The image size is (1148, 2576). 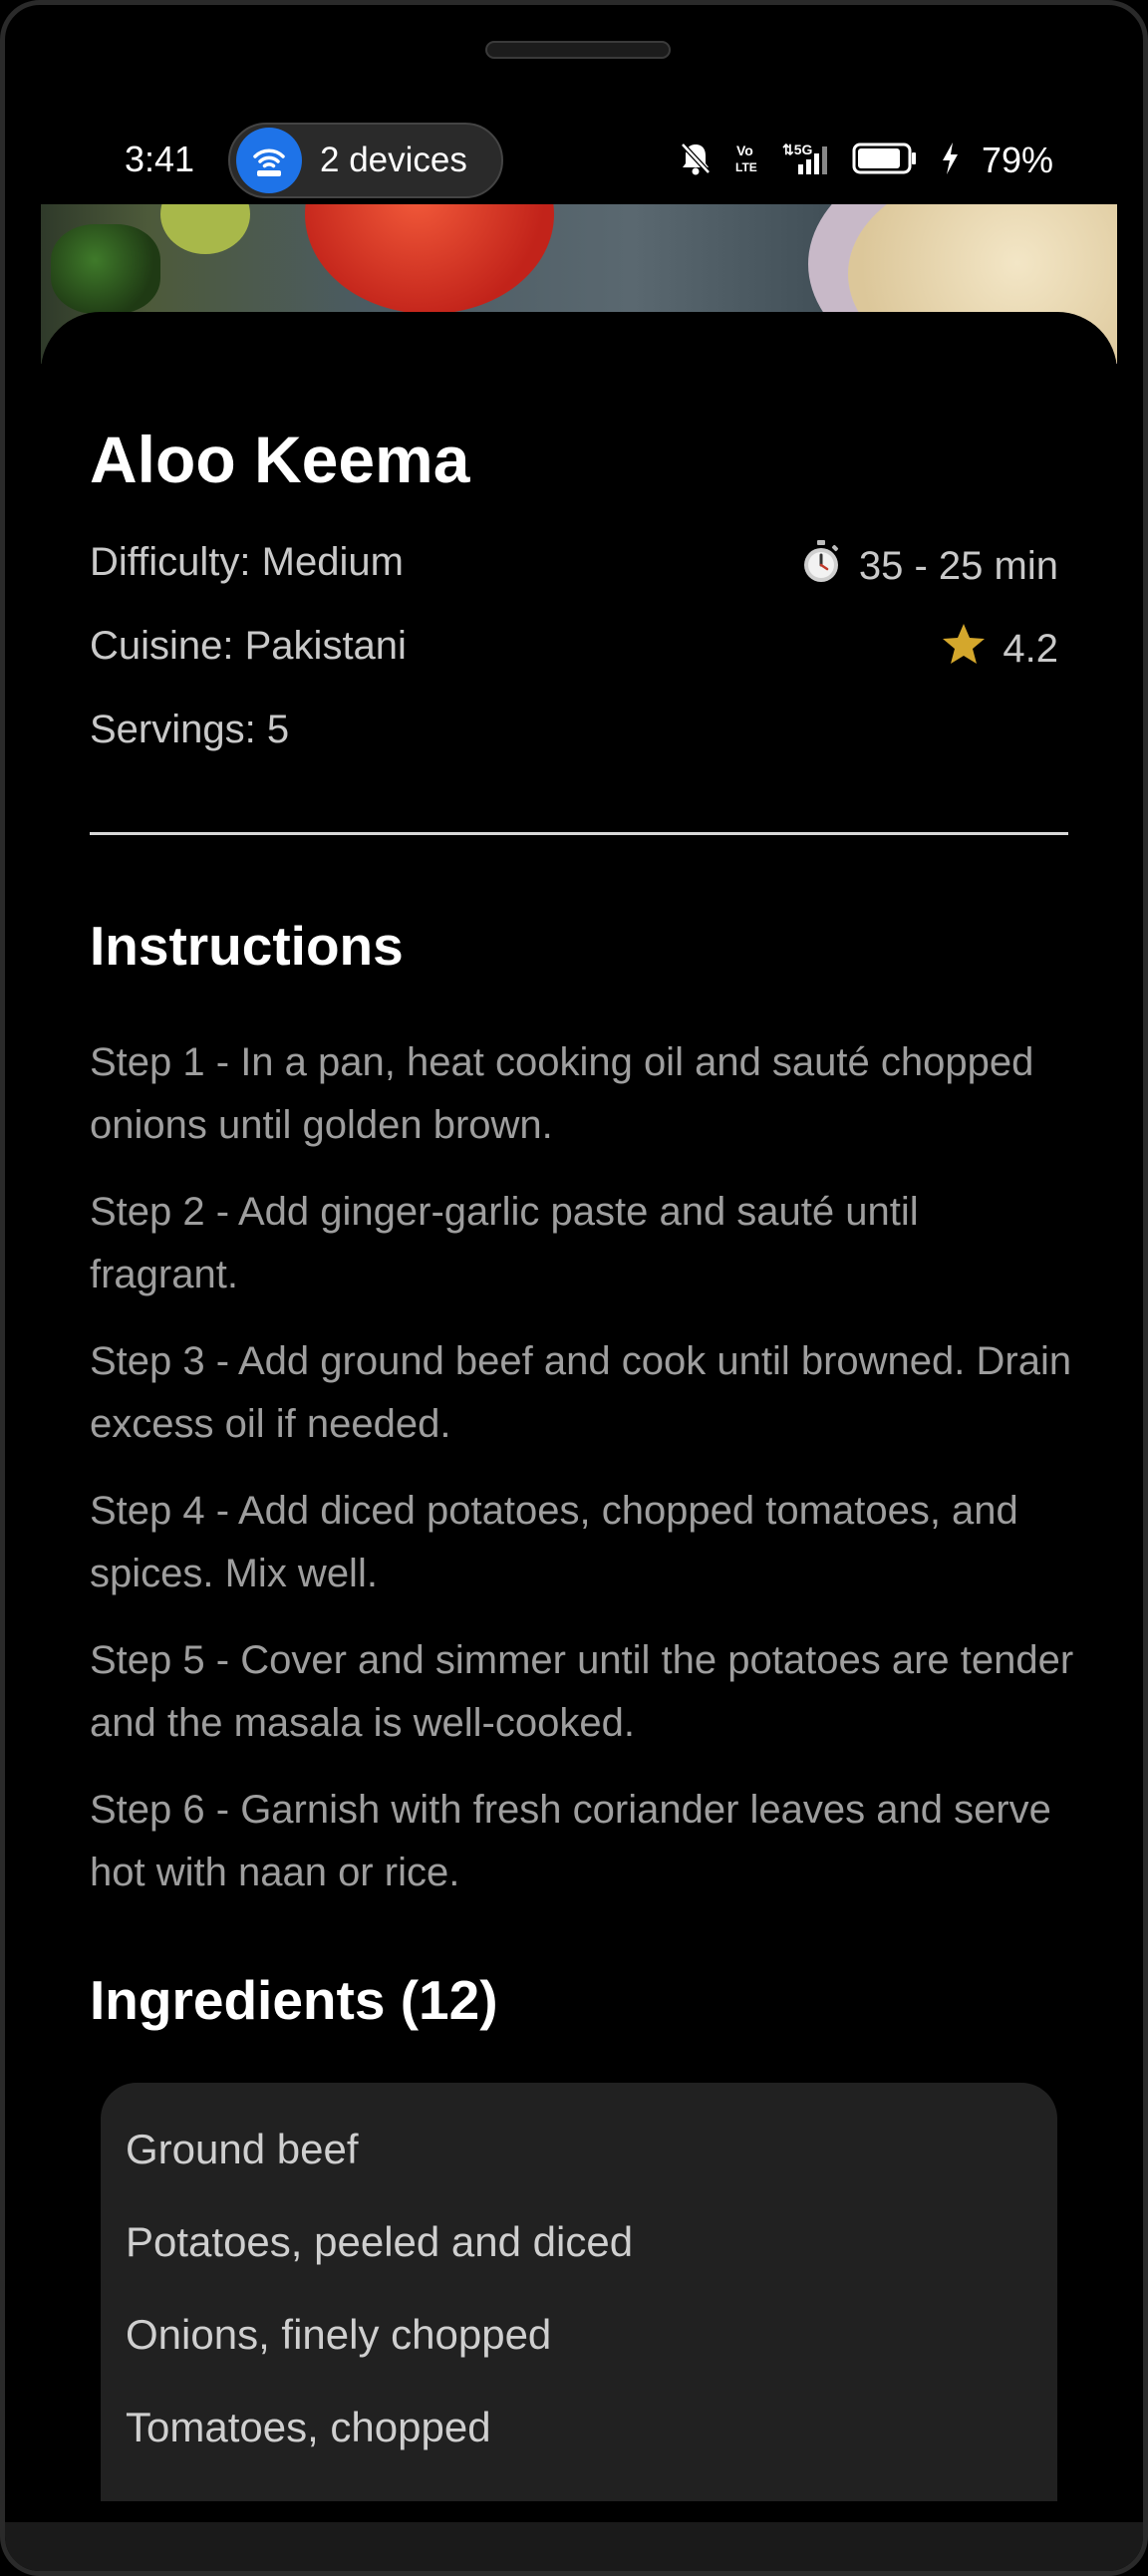 I want to click on star-icon, so click(x=964, y=649).